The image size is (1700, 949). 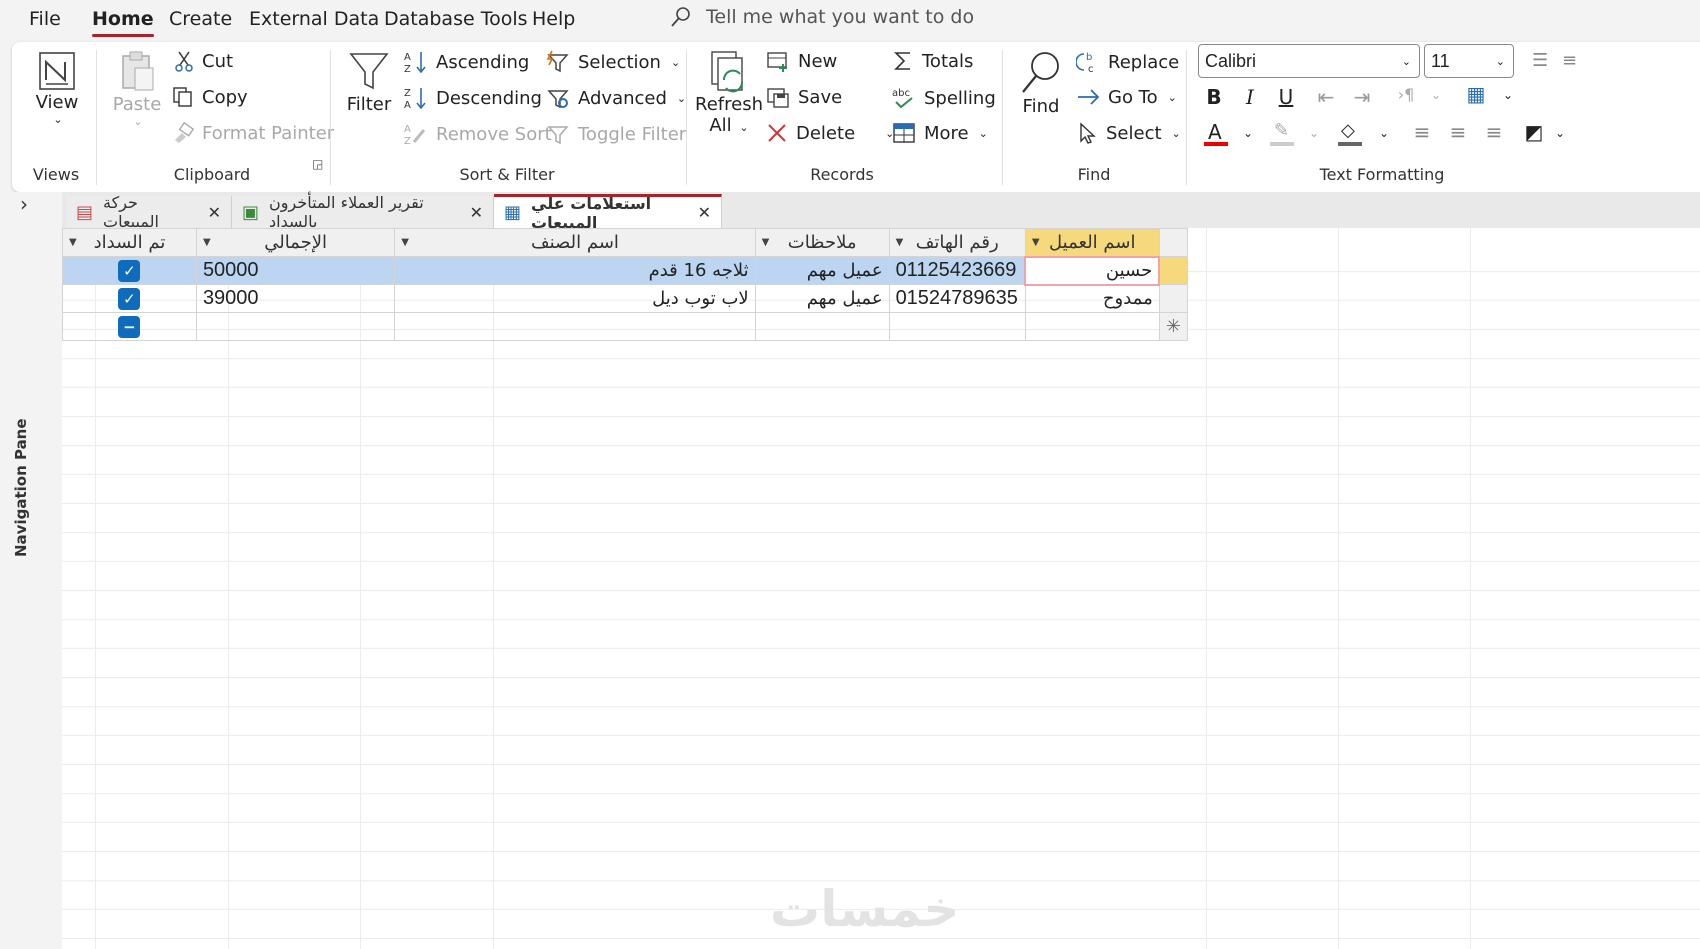 What do you see at coordinates (1173, 242) in the screenshot?
I see `select-all-corner` at bounding box center [1173, 242].